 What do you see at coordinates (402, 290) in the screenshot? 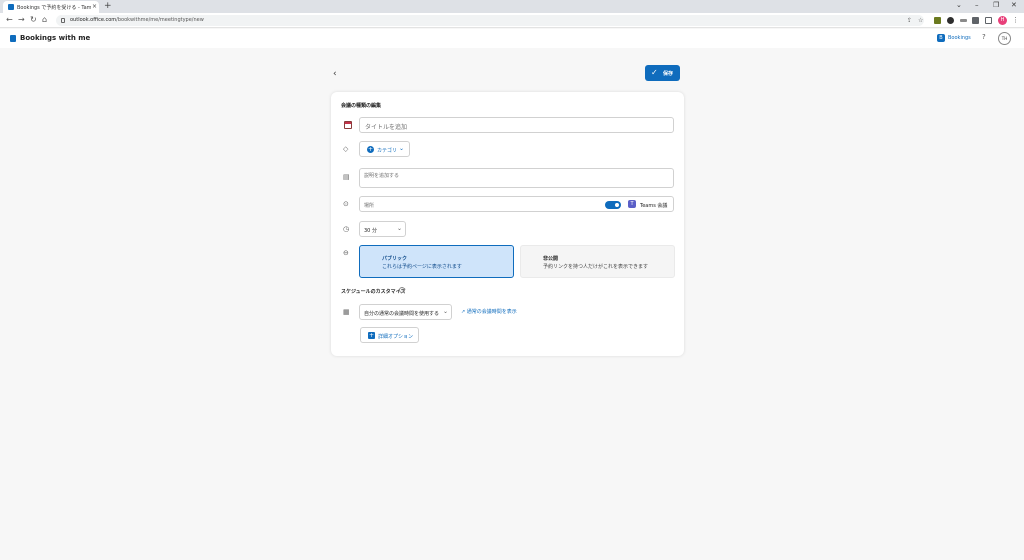
I see `info-icon: i` at bounding box center [402, 290].